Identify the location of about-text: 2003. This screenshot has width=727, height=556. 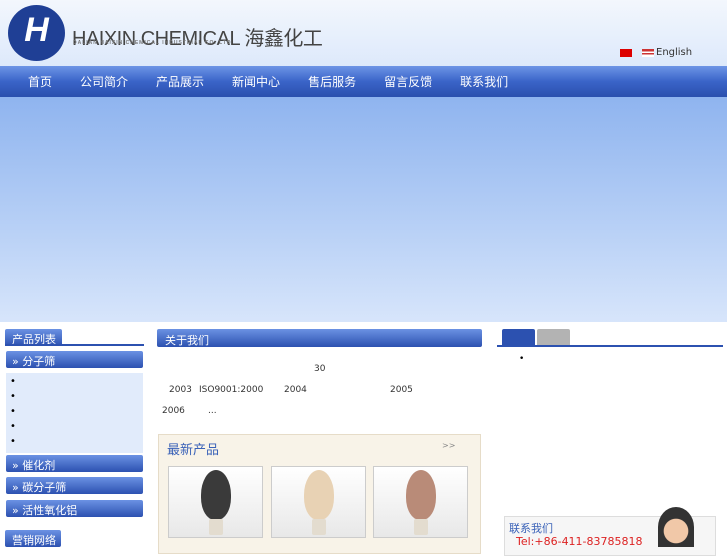
(180, 390).